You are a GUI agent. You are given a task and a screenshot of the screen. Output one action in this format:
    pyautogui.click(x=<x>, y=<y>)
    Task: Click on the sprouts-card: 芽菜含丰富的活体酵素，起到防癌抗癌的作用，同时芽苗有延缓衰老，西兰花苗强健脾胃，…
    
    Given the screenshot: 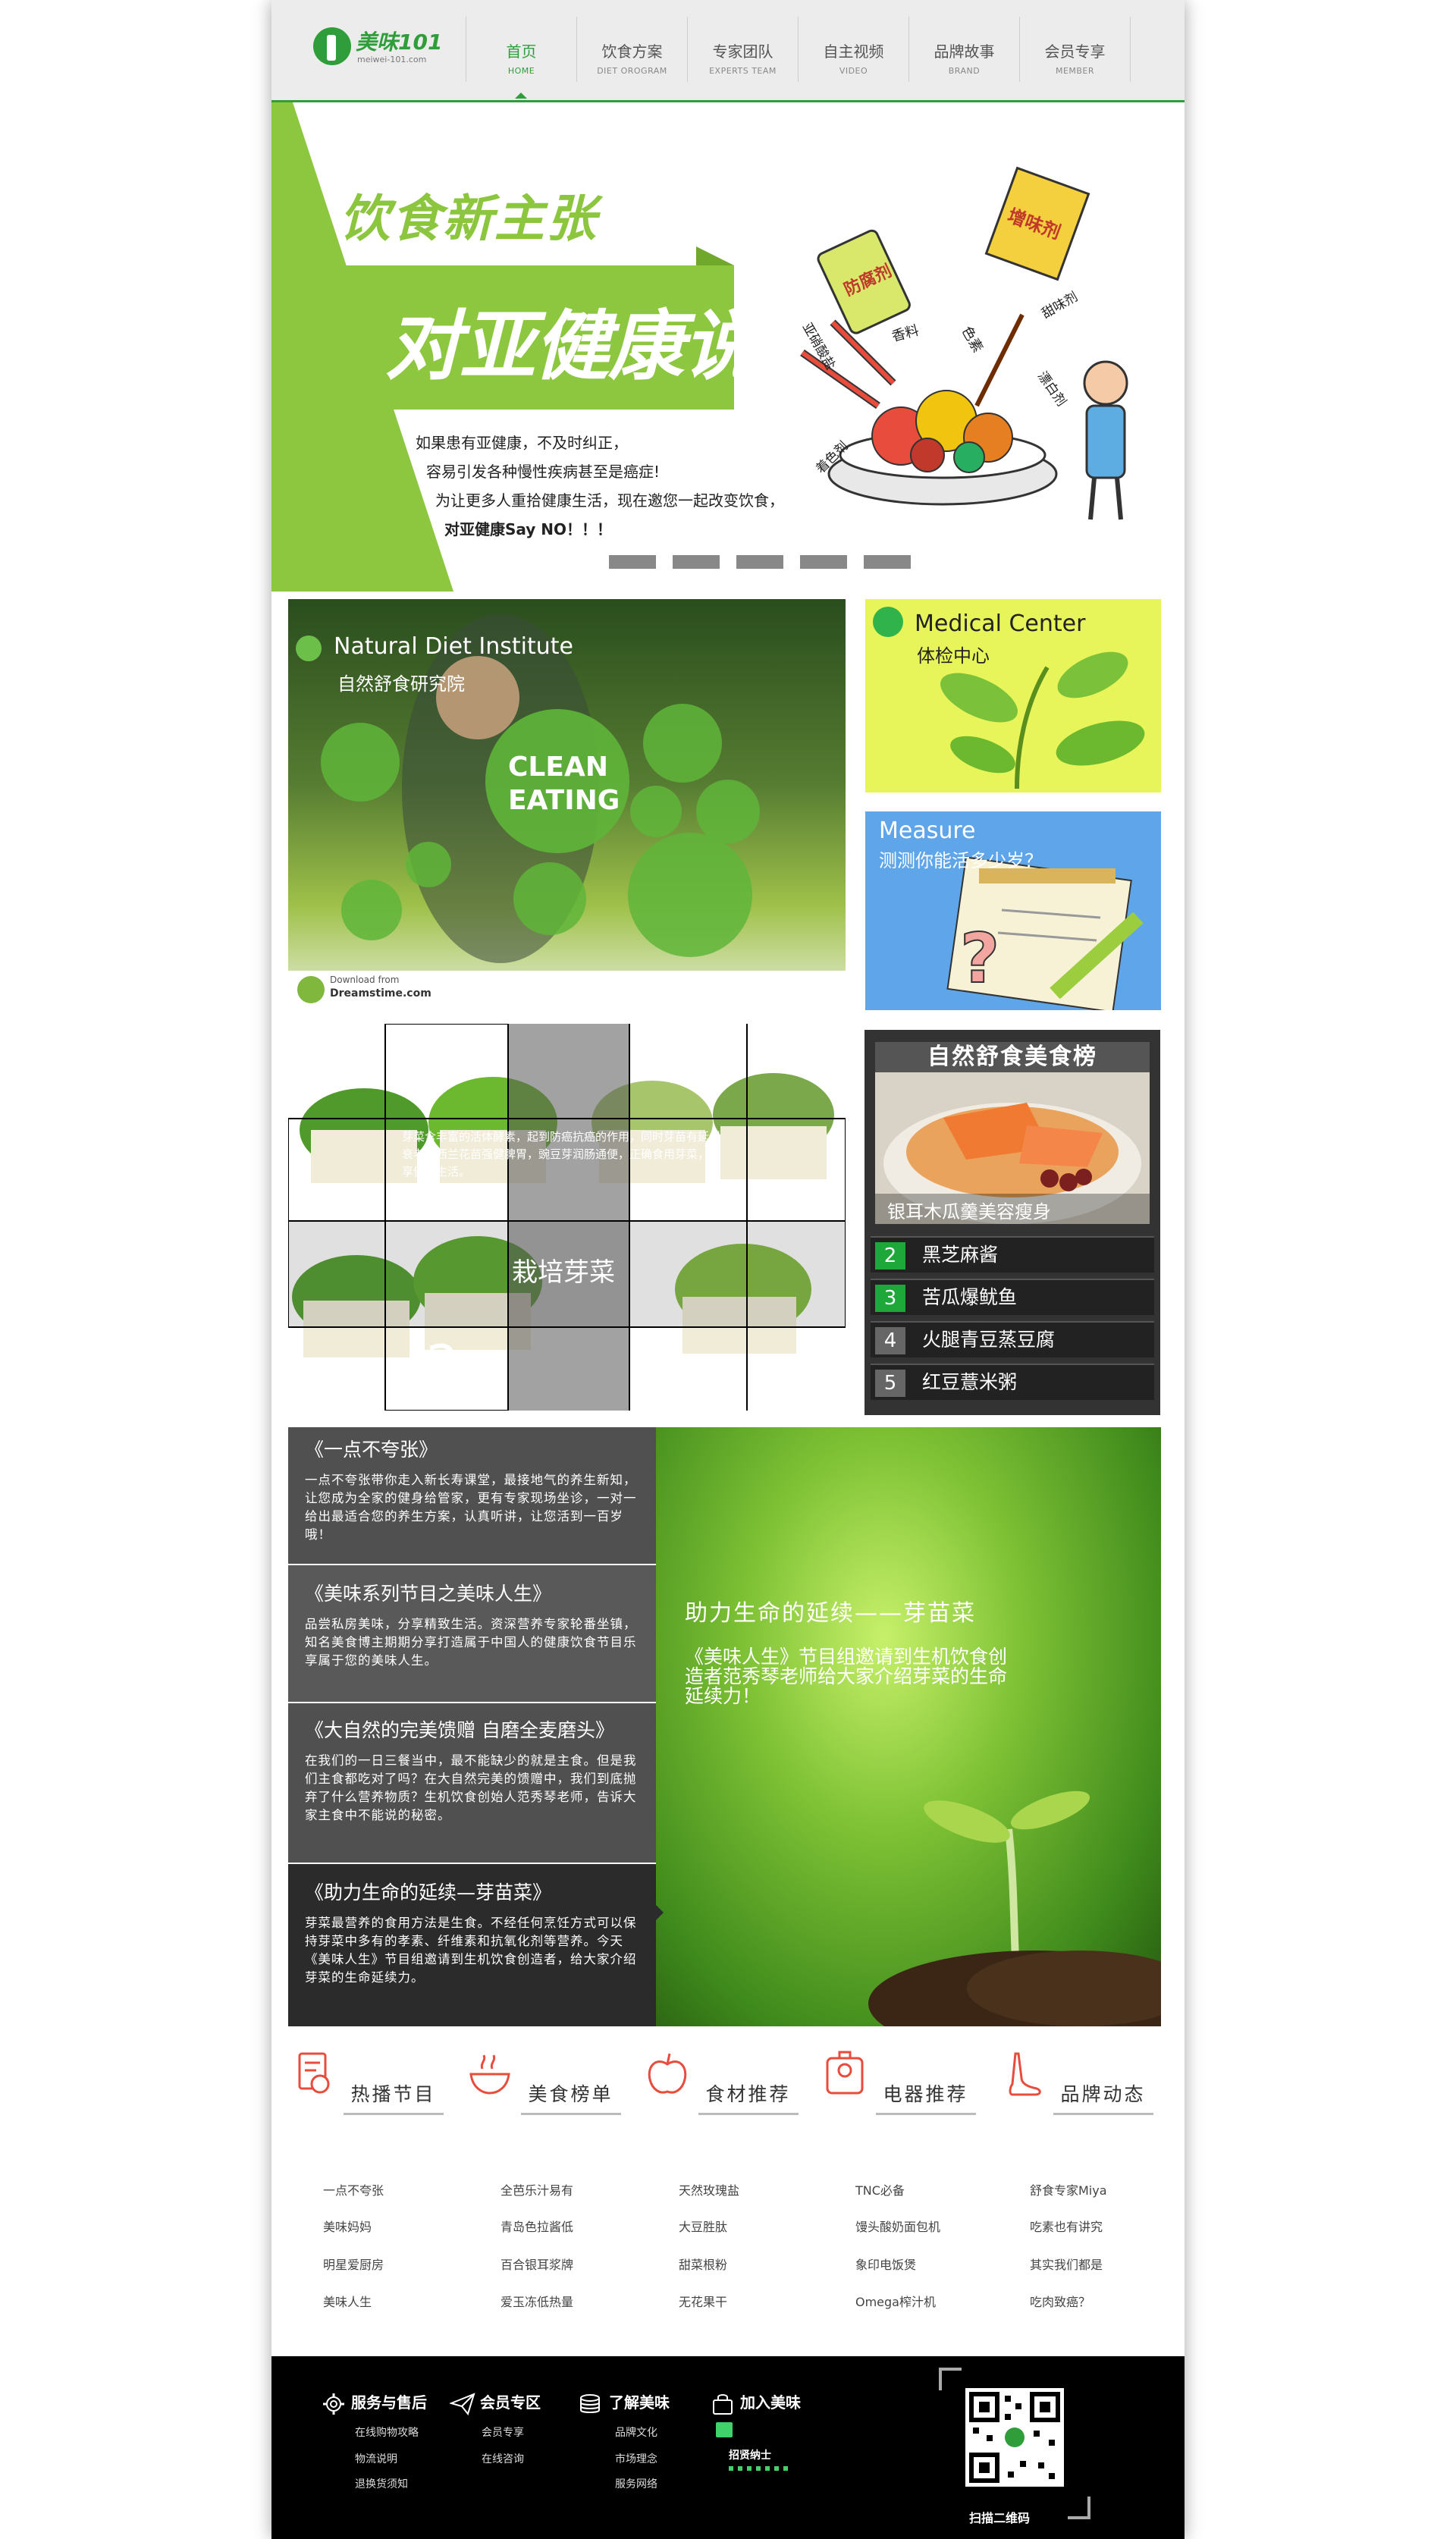 What is the action you would take?
    pyautogui.click(x=567, y=1217)
    